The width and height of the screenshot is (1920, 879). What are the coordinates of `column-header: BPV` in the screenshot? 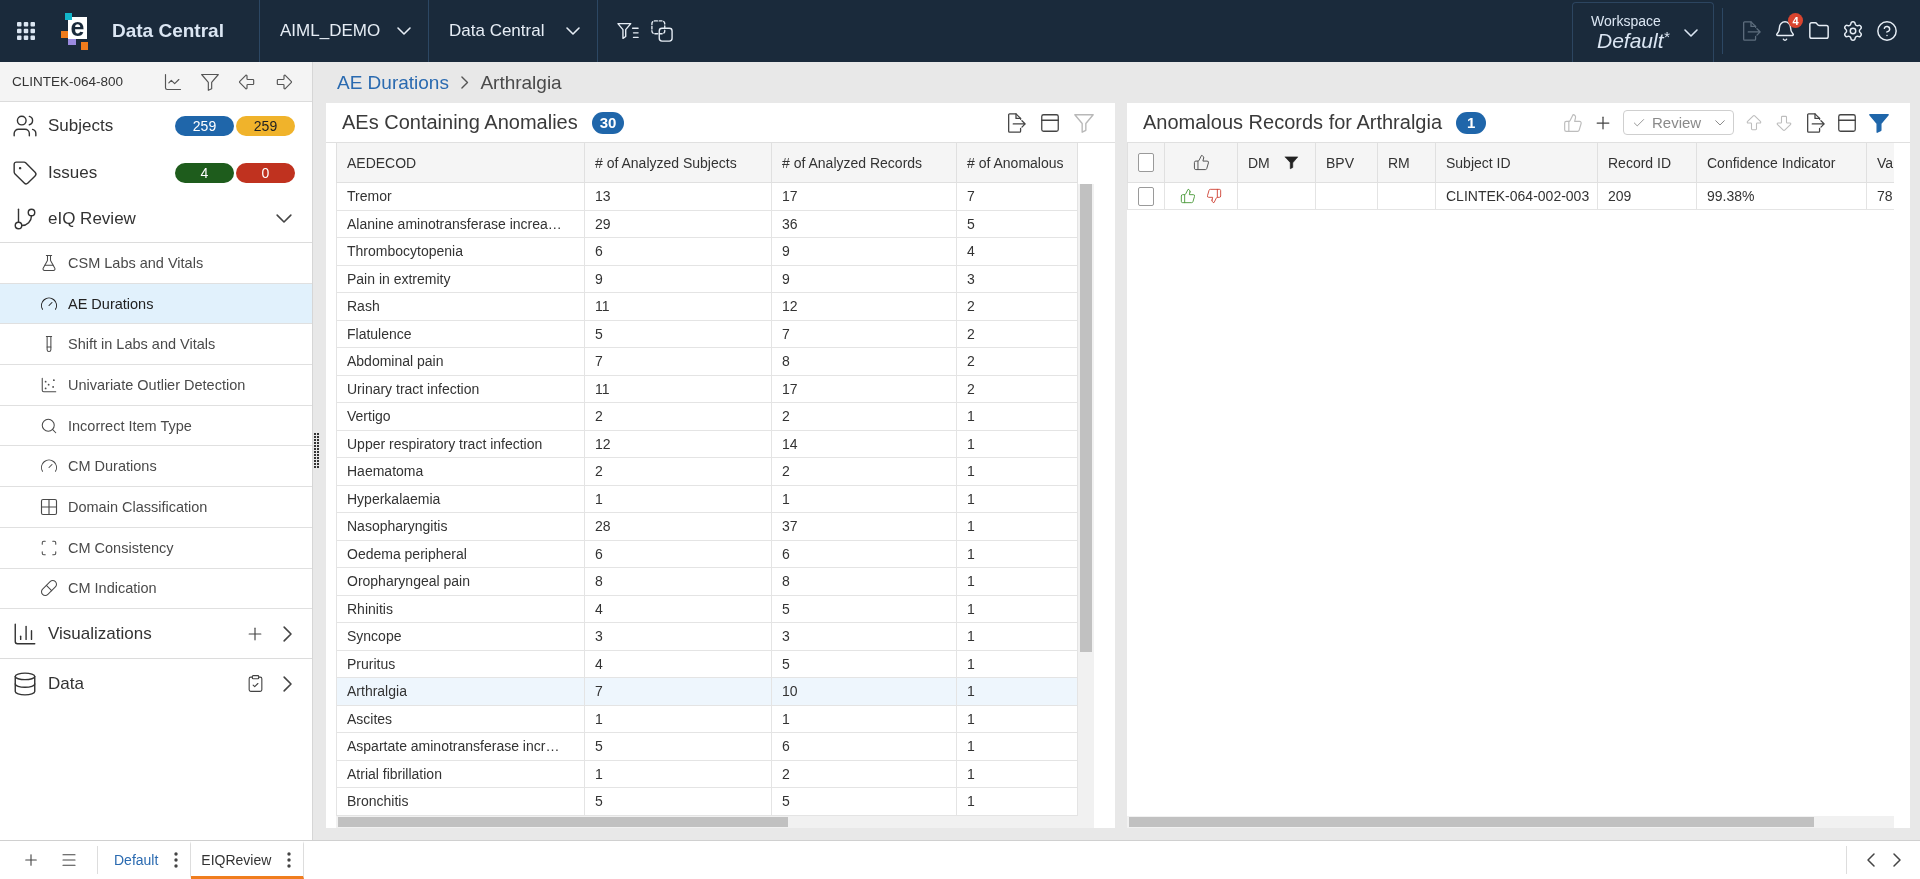 It's located at (1347, 162).